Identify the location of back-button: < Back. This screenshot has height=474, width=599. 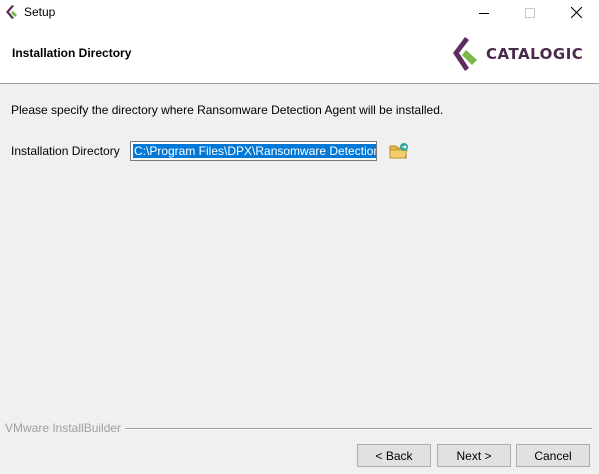
(394, 455).